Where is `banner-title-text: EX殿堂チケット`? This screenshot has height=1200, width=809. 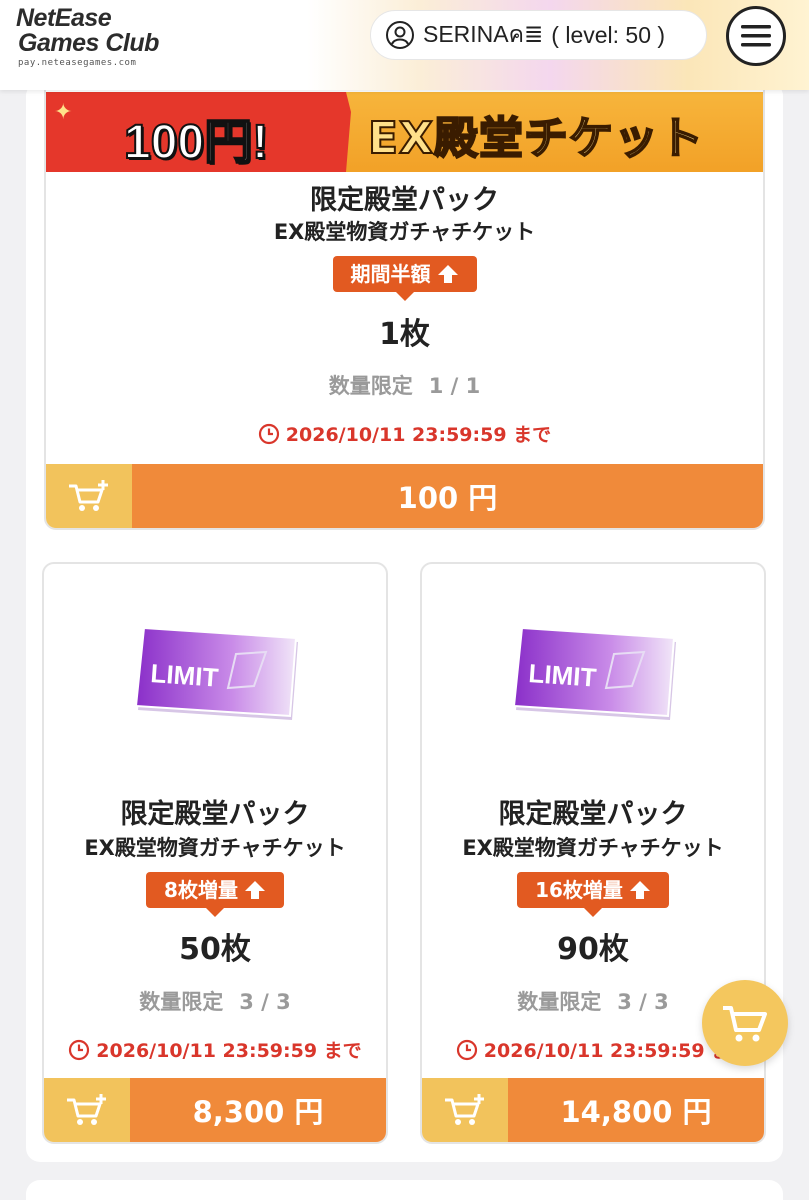
banner-title-text: EX殿堂チケット is located at coordinates (535, 138).